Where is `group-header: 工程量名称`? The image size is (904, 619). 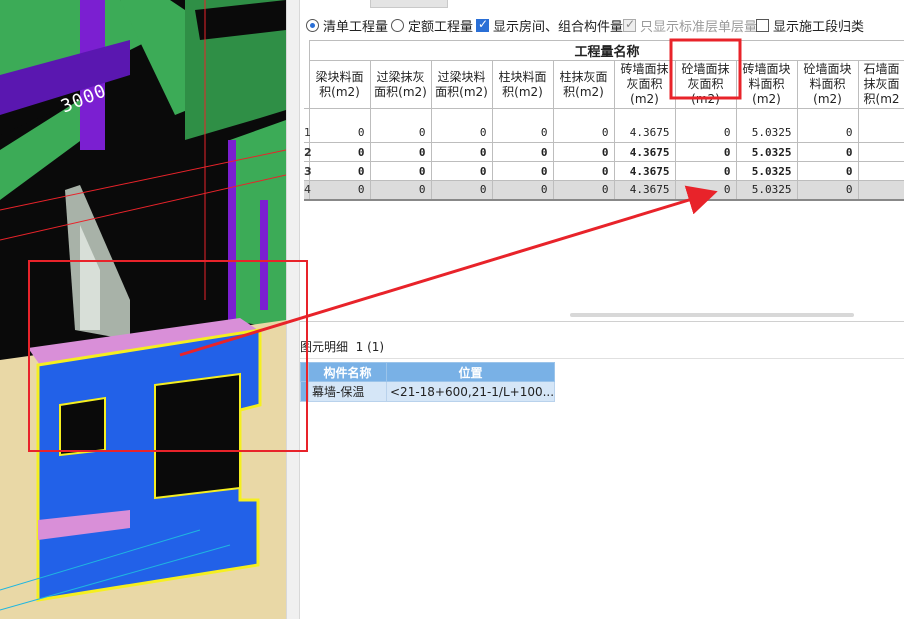 group-header: 工程量名称 is located at coordinates (606, 50).